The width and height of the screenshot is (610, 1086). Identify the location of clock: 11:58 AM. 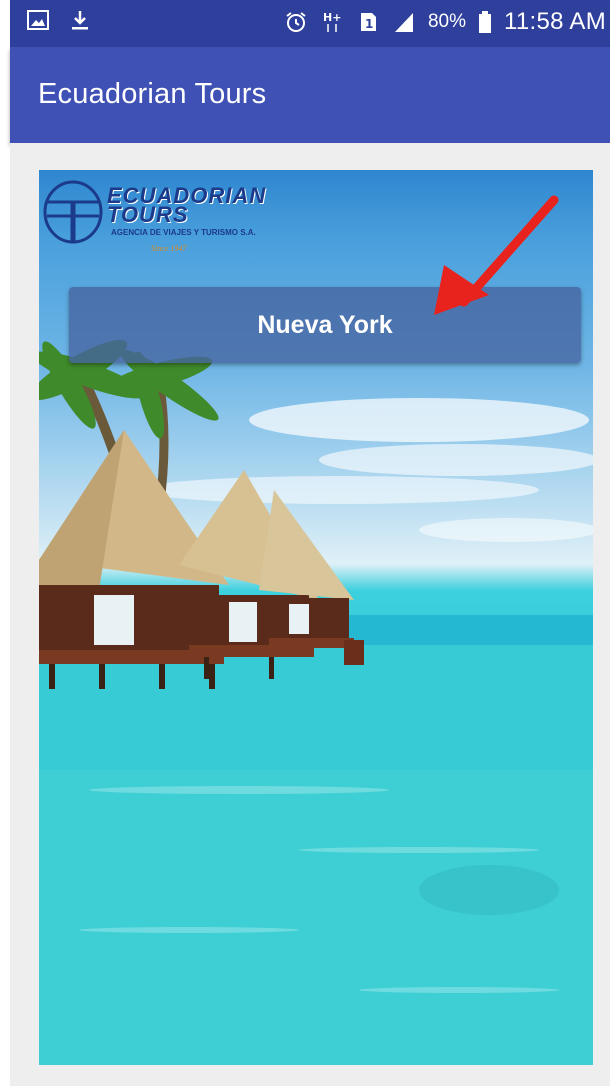
(554, 21).